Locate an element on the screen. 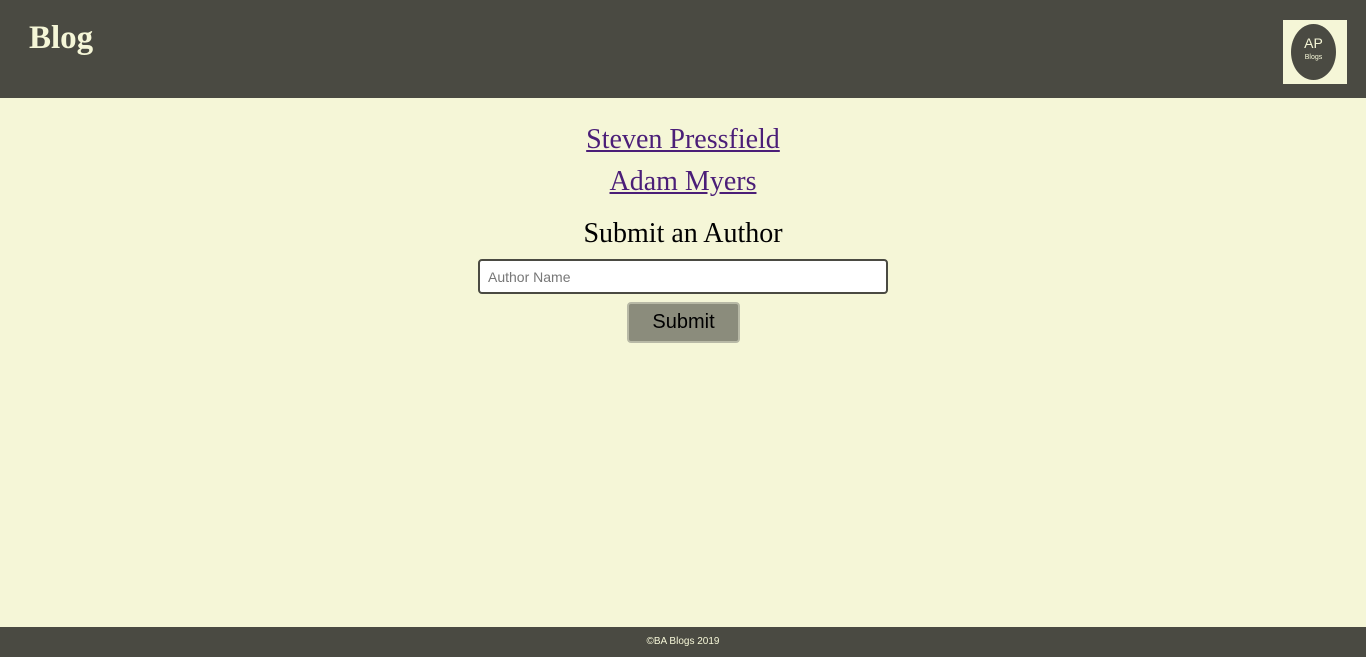 The height and width of the screenshot is (657, 1366). logo-badge: AP Blogs is located at coordinates (1313, 52).